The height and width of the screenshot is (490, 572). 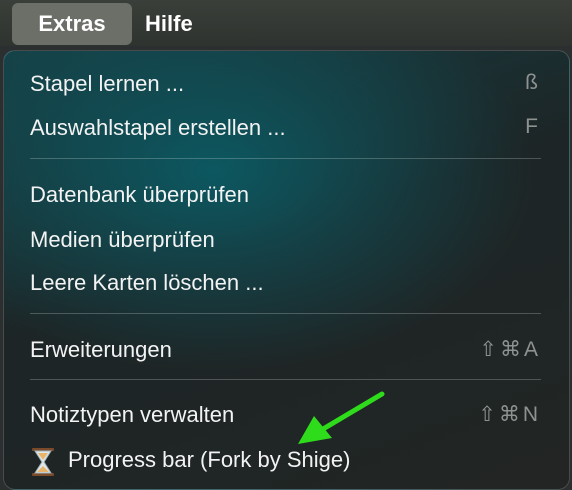 What do you see at coordinates (285, 414) in the screenshot?
I see `menu-item-notiztypen-verwalten: Notiztypen verwalten ⇧⌘N` at bounding box center [285, 414].